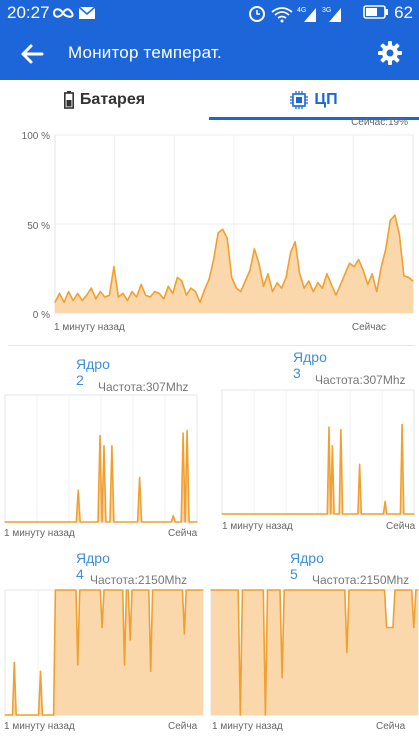  Describe the element at coordinates (314, 100) in the screenshot. I see `tab-cpu: ЦП` at that location.